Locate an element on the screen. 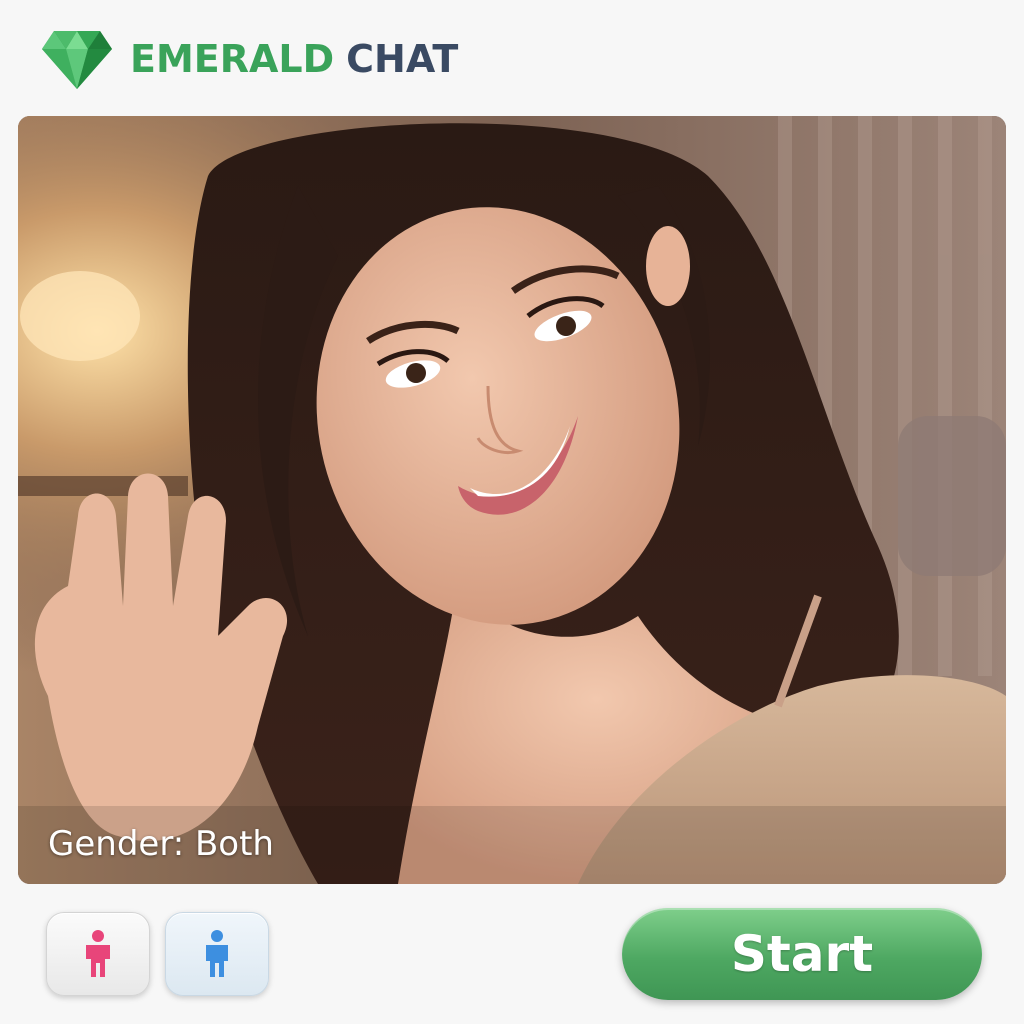 The image size is (1024, 1024). female-person-icon is located at coordinates (98, 953).